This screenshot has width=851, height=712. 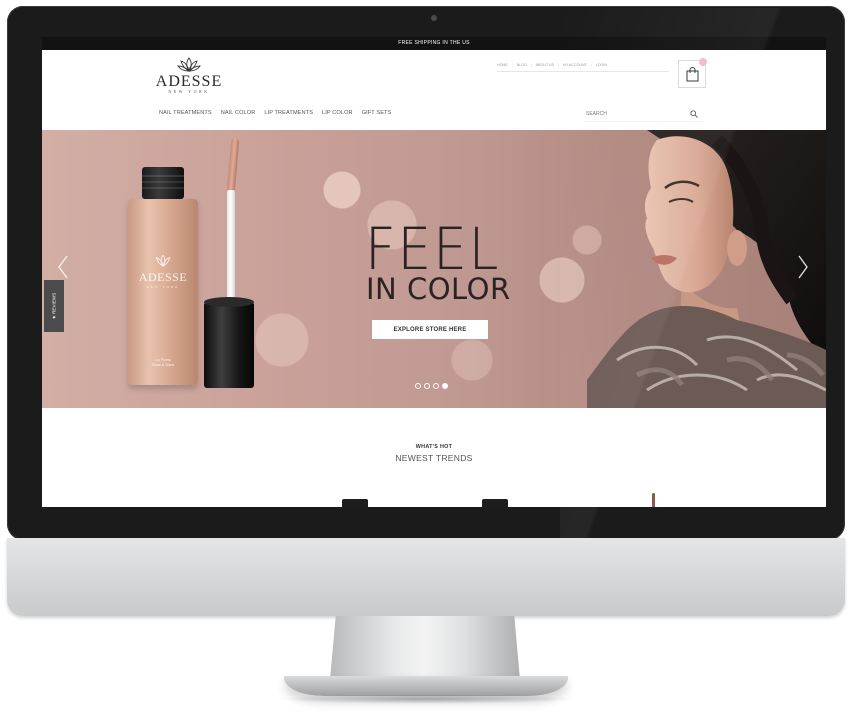 I want to click on section-kicker: WHAT'S HOT, so click(x=434, y=447).